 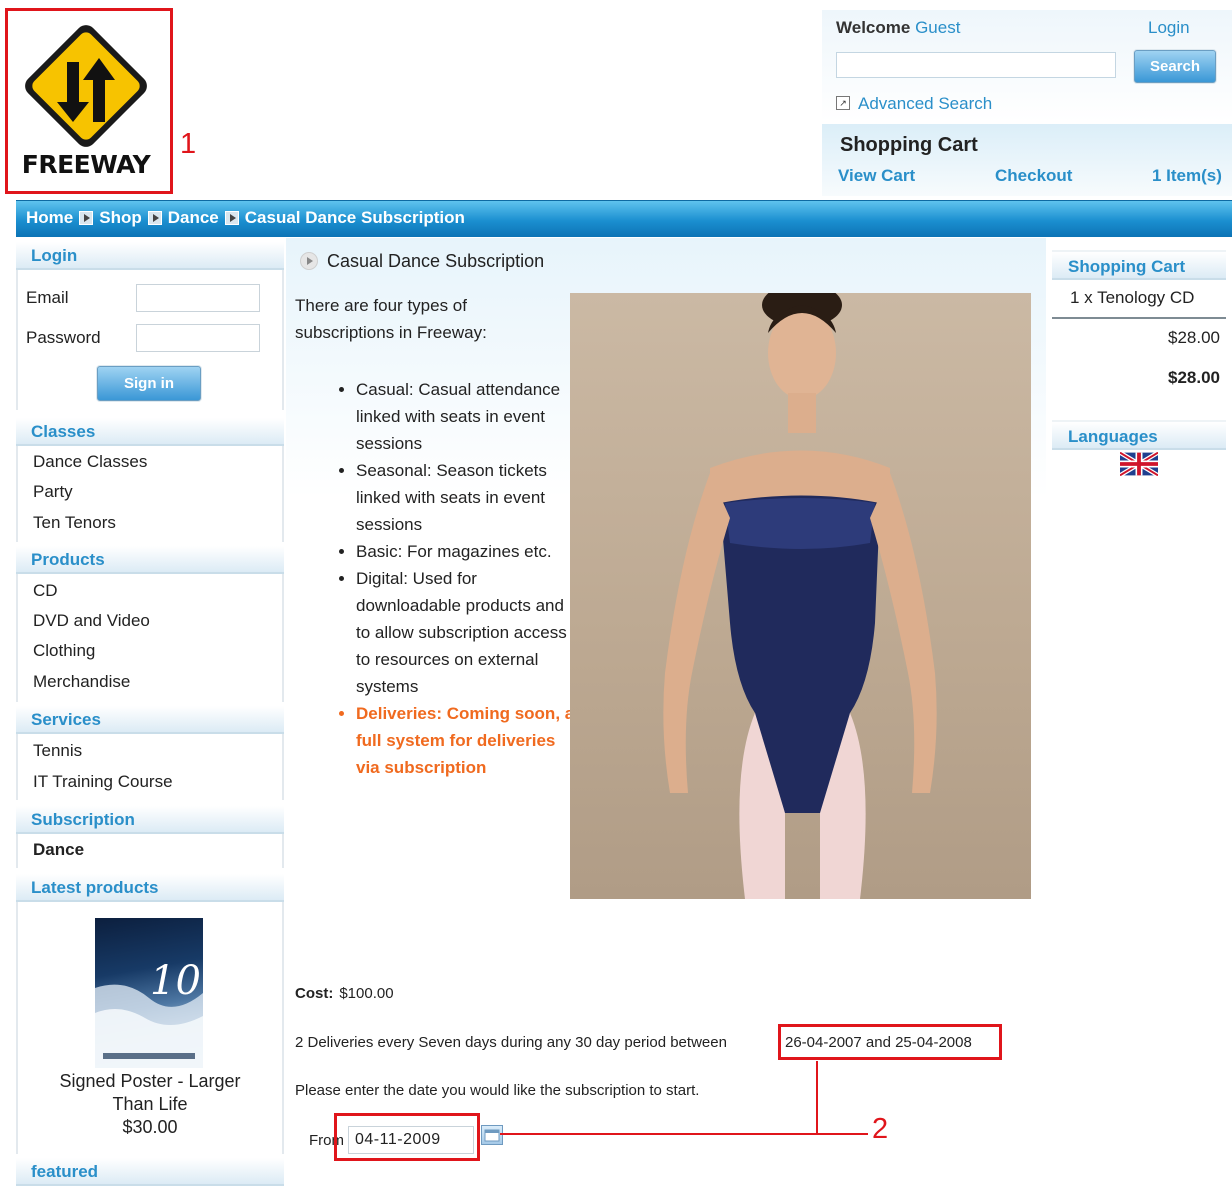 What do you see at coordinates (150, 820) in the screenshot?
I see `subscription-box-header: Subscription` at bounding box center [150, 820].